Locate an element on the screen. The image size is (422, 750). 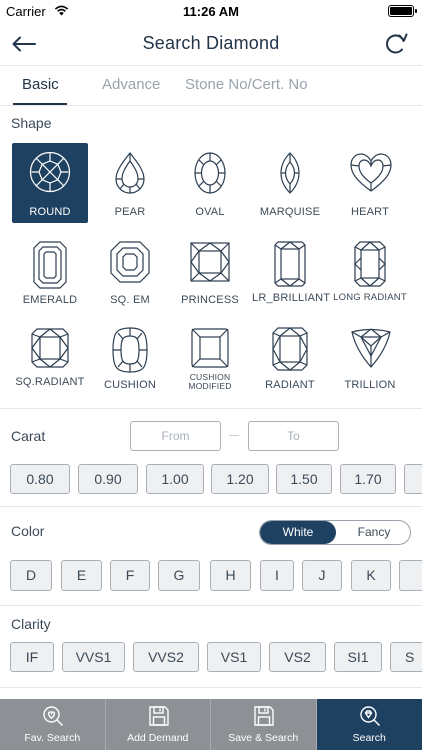
shape-heart: HEART is located at coordinates (370, 183).